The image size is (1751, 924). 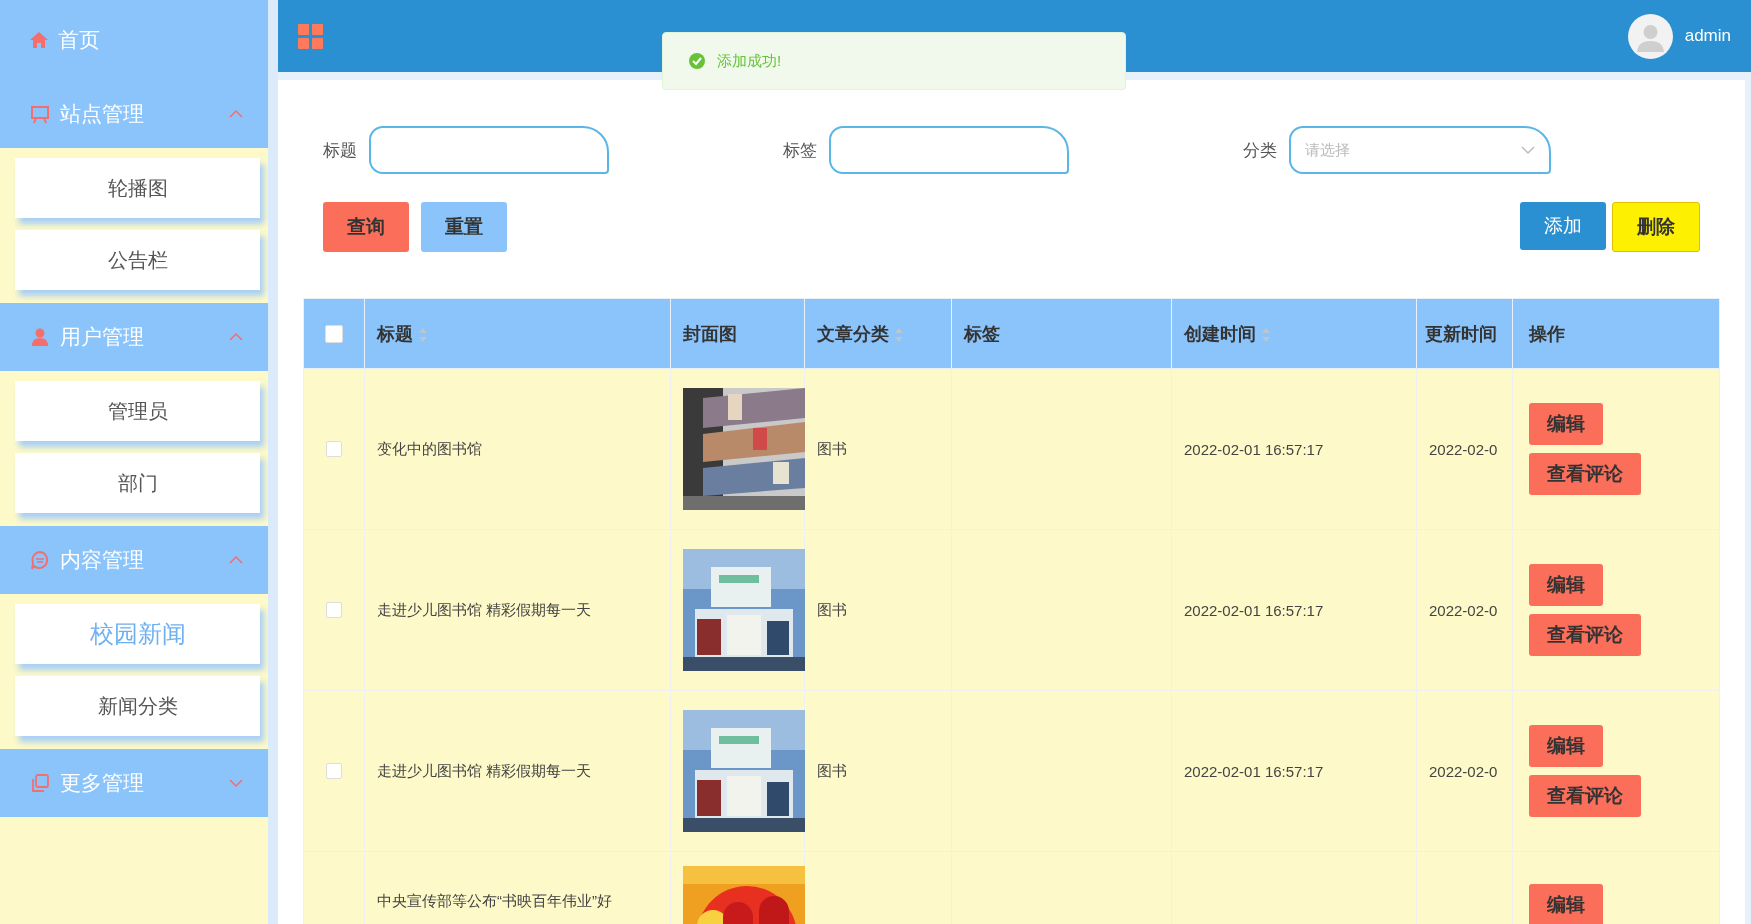 What do you see at coordinates (494, 900) in the screenshot?
I see `table-cell: 中央宣传部等公布“书映百年伟业”好` at bounding box center [494, 900].